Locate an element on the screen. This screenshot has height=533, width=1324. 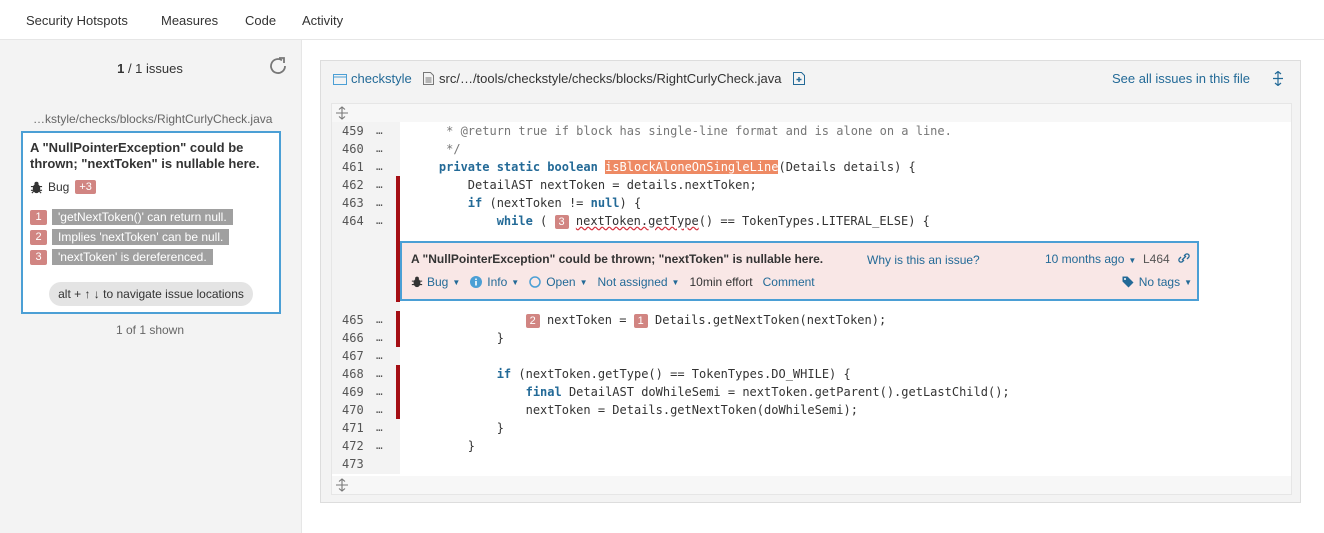
flow-location-2: 2 Implies 'nextToken' can be null. is located at coordinates (130, 237).